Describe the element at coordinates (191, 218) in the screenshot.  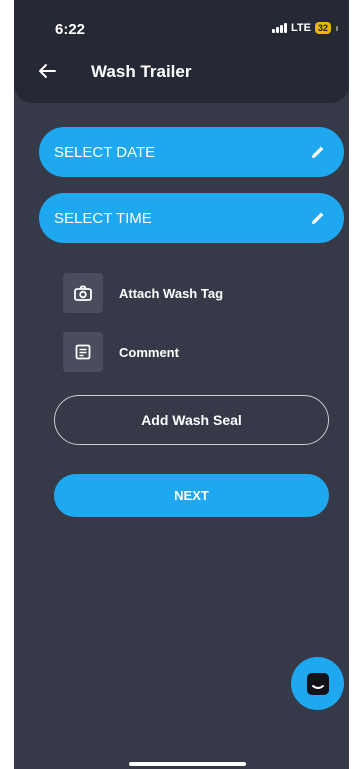
I see `select-time-button: SELECT TIME` at that location.